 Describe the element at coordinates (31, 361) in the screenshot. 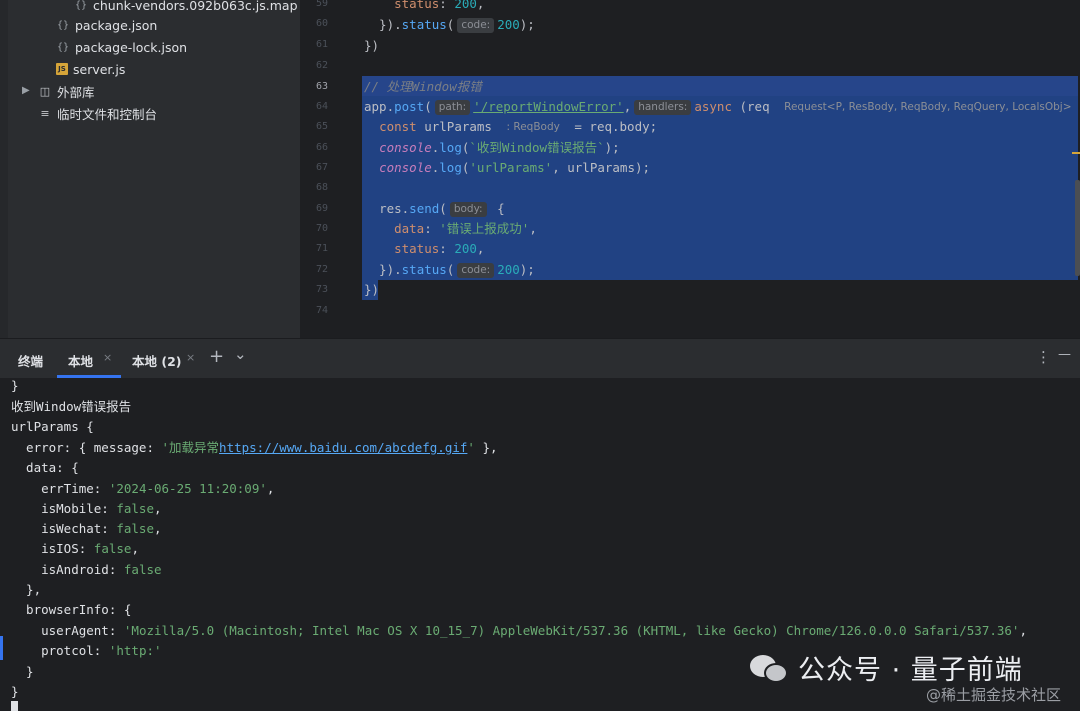

I see `terminal-title: 终端` at that location.